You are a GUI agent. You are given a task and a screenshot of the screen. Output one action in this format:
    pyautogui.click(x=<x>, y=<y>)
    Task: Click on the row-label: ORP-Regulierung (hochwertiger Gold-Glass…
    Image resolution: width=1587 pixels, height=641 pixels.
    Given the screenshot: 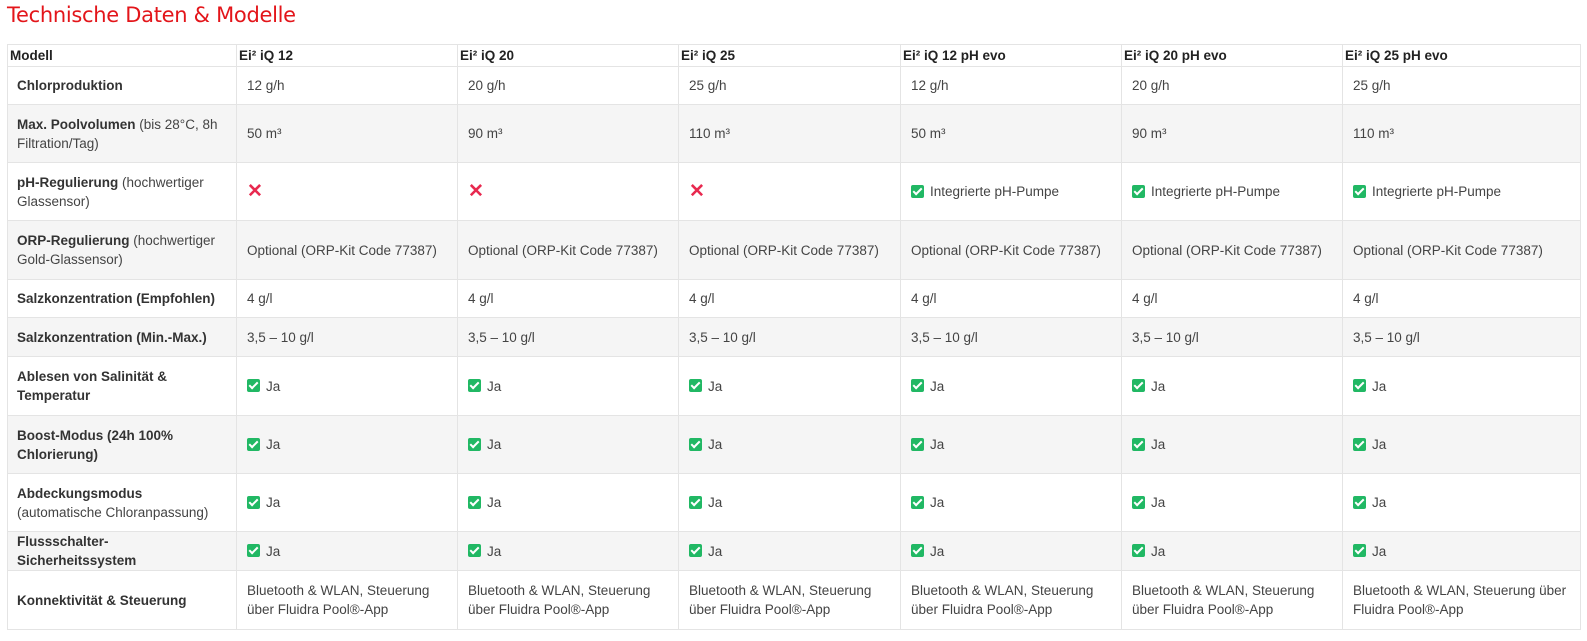 What is the action you would take?
    pyautogui.click(x=122, y=250)
    